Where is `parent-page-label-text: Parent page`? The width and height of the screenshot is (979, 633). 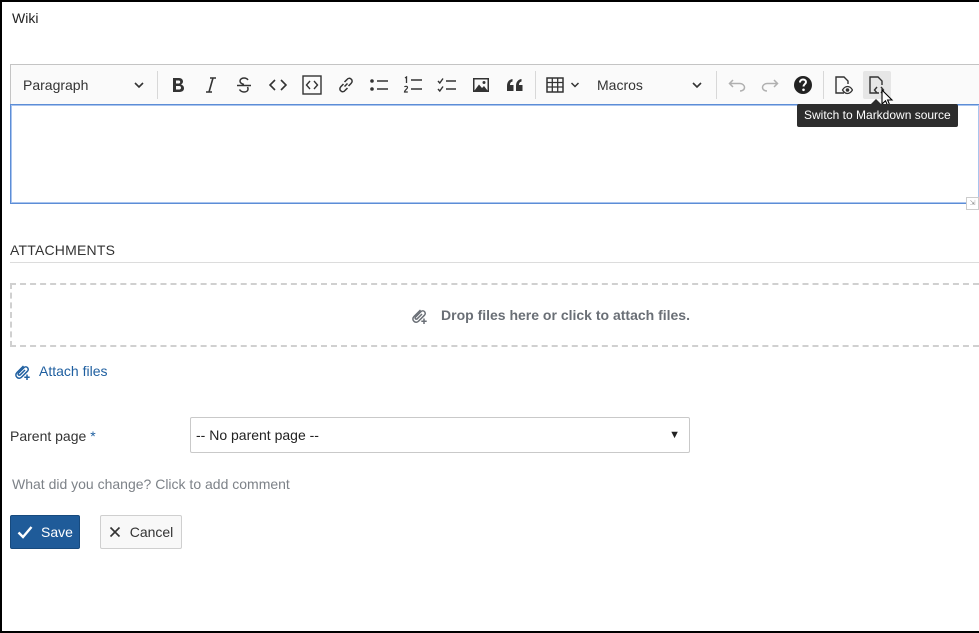
parent-page-label-text: Parent page is located at coordinates (48, 436).